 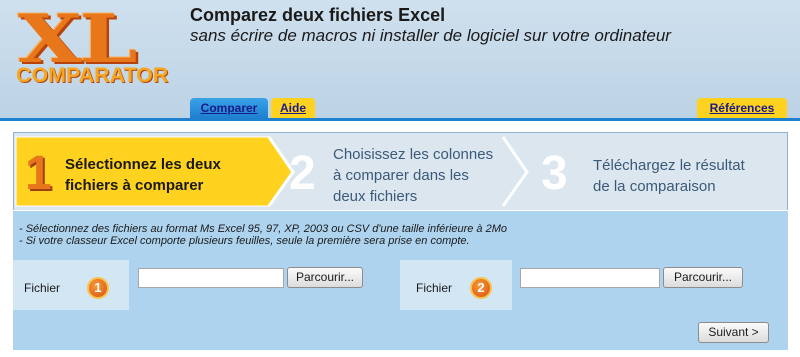 I want to click on xl-comparator-logo: XL COMPARATOR, so click(x=93, y=49).